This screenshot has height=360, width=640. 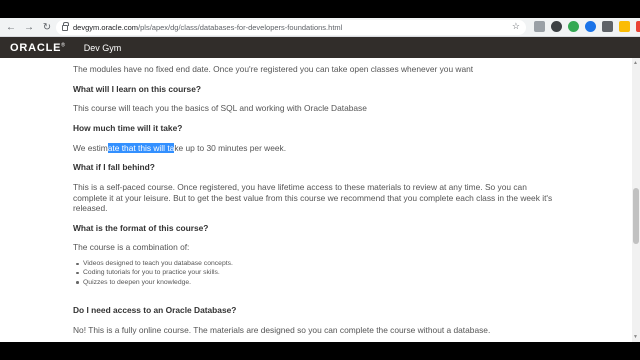 What do you see at coordinates (590, 26) in the screenshot?
I see `extension-blue-icon` at bounding box center [590, 26].